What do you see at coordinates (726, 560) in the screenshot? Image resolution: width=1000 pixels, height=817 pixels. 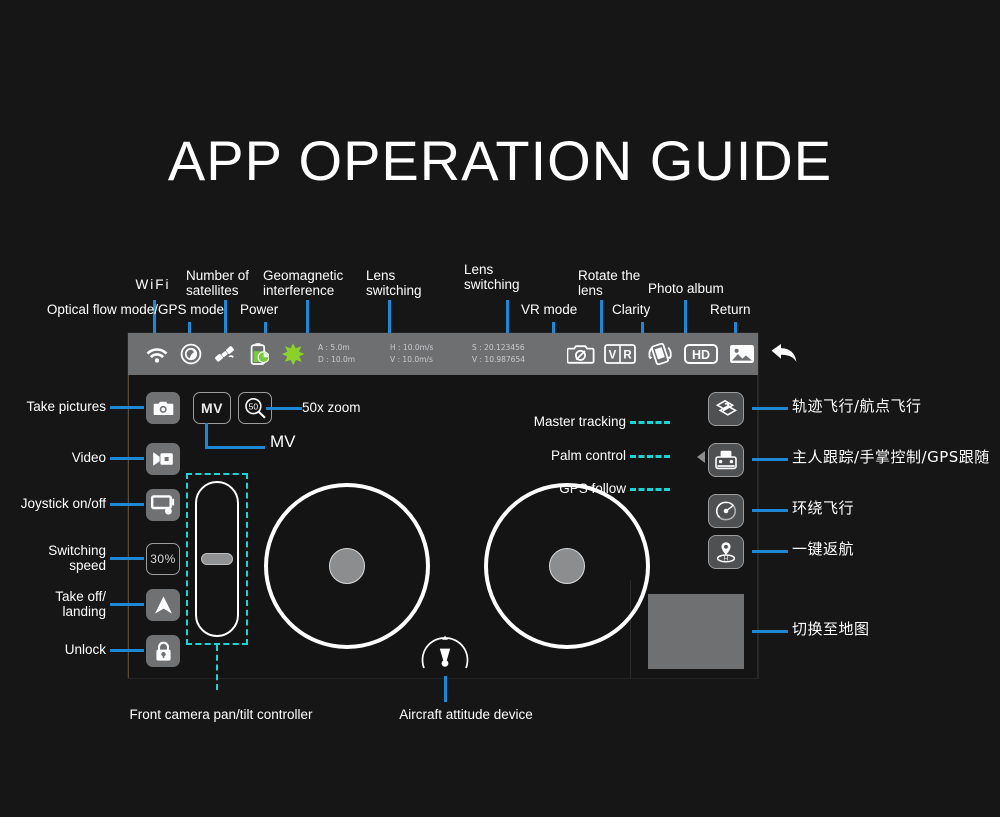 I see `svg-text: H` at bounding box center [726, 560].